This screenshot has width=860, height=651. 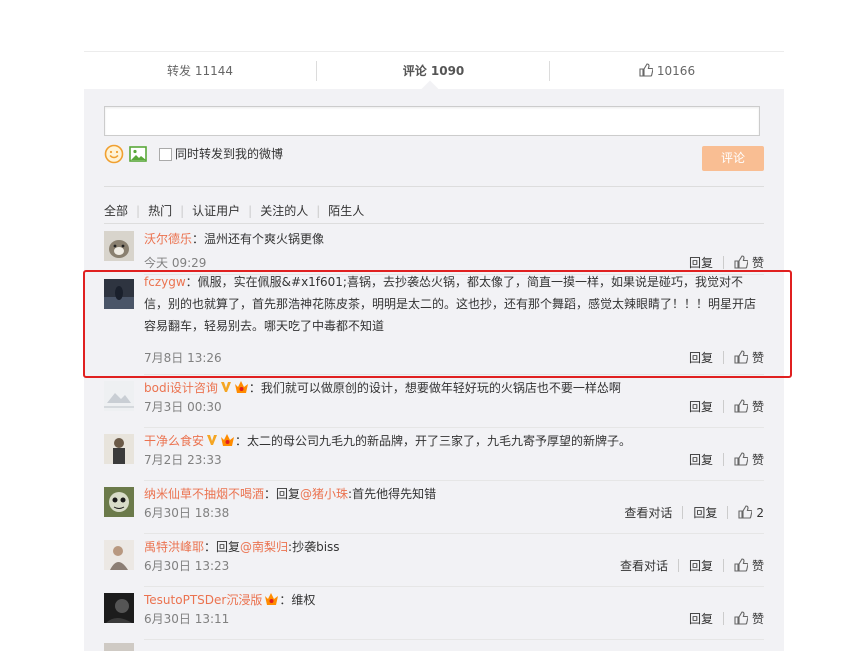 What do you see at coordinates (314, 547) in the screenshot?
I see `comment-content: :抄袭biss` at bounding box center [314, 547].